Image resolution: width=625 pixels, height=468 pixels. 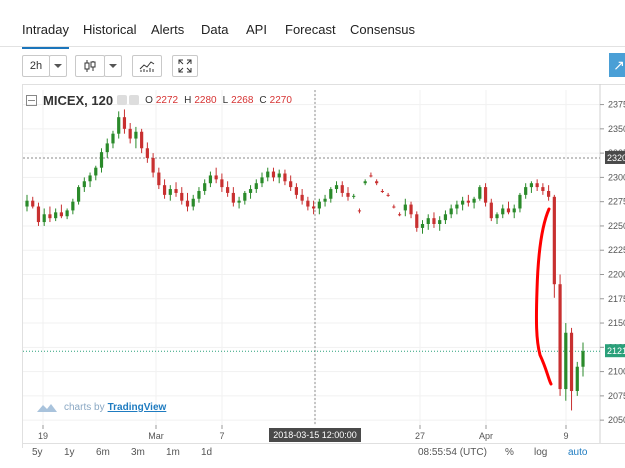 What do you see at coordinates (167, 100) in the screenshot?
I see `legend-open-value: 2272` at bounding box center [167, 100].